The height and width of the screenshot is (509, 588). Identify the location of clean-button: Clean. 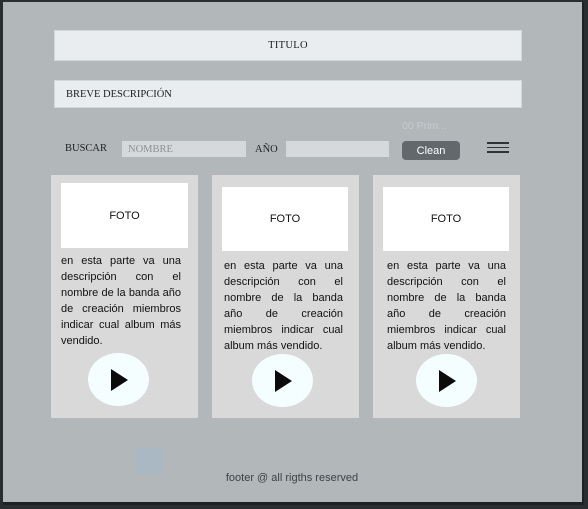
(431, 150).